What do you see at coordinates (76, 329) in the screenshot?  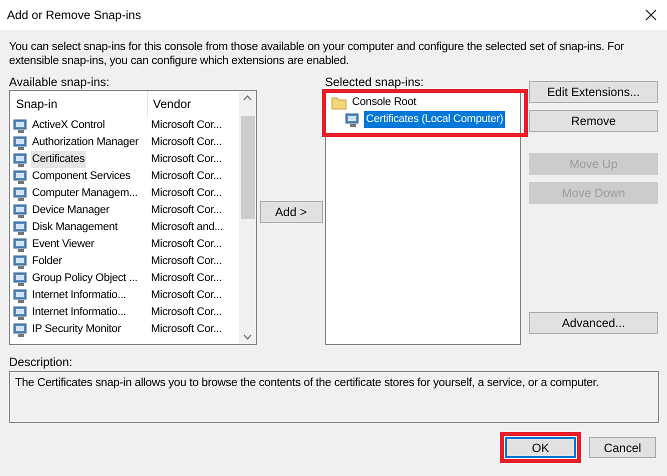 I see `snap-in-name: IP Security Monitor` at bounding box center [76, 329].